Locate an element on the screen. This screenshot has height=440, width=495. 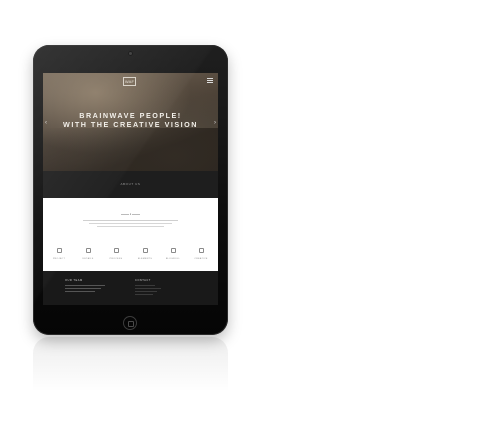
feature-label: PROJECT is located at coordinates (59, 259).